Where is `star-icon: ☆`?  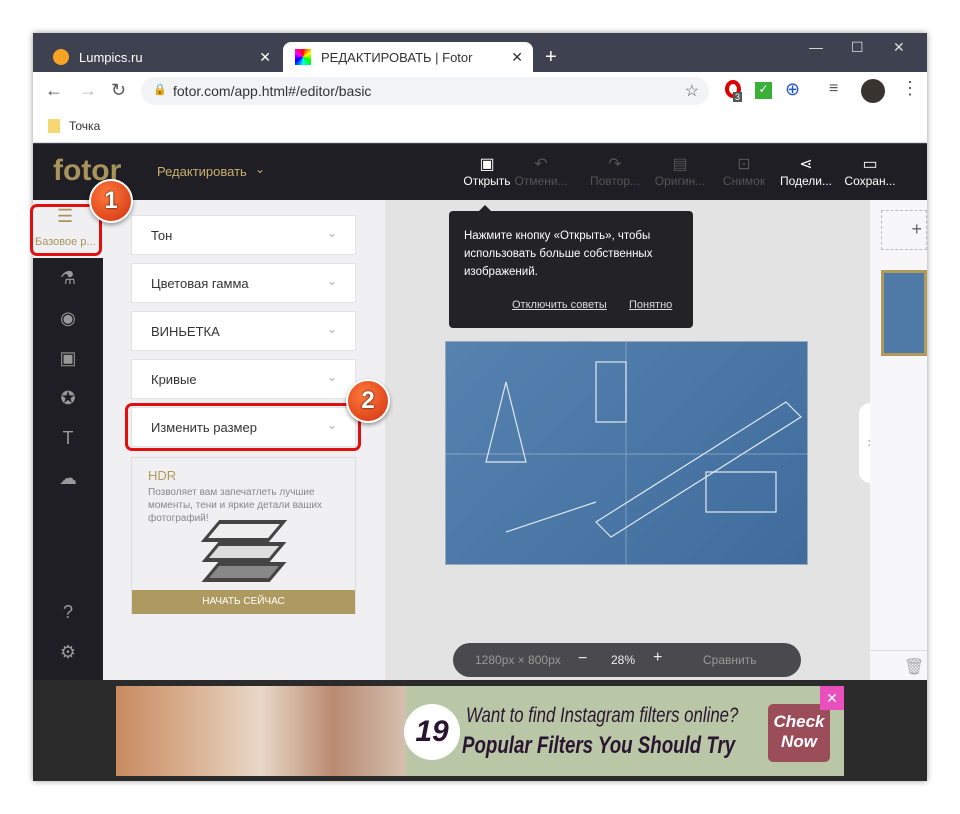 star-icon: ☆ is located at coordinates (692, 91).